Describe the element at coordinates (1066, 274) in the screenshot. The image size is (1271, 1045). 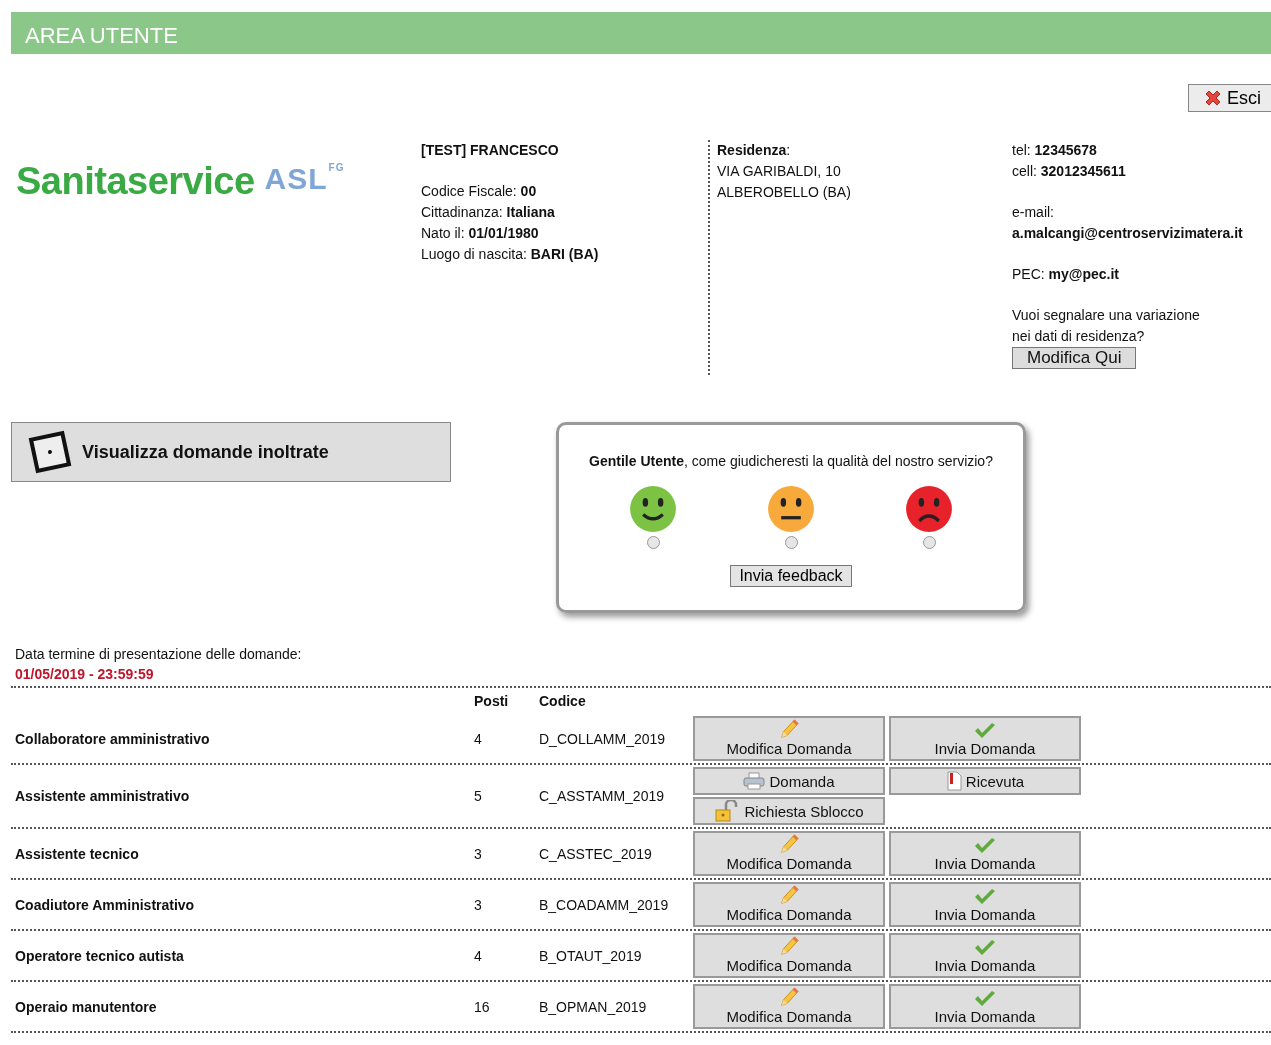
I see `pec-text: PEC: my@pec.it` at that location.